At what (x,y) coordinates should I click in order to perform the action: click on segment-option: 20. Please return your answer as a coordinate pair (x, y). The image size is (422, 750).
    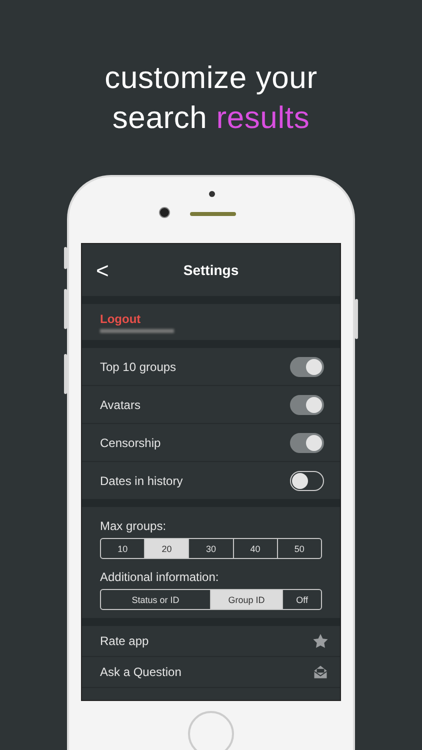
    Looking at the image, I should click on (166, 548).